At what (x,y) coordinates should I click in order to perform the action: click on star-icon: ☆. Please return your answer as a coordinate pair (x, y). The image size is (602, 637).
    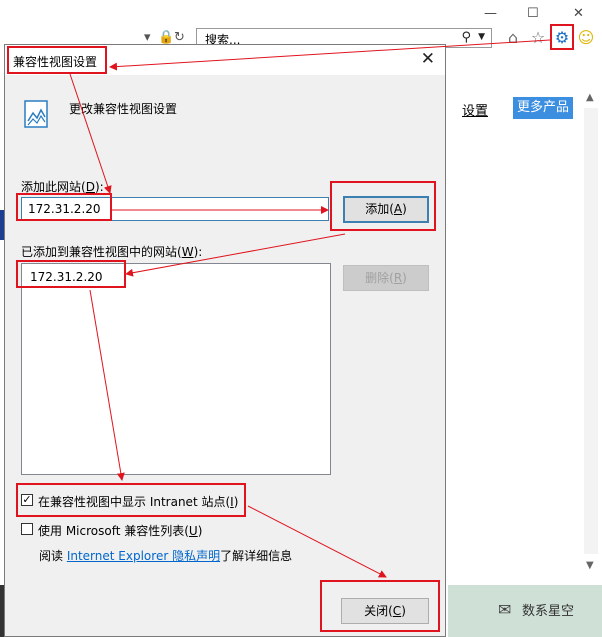
    Looking at the image, I should click on (538, 38).